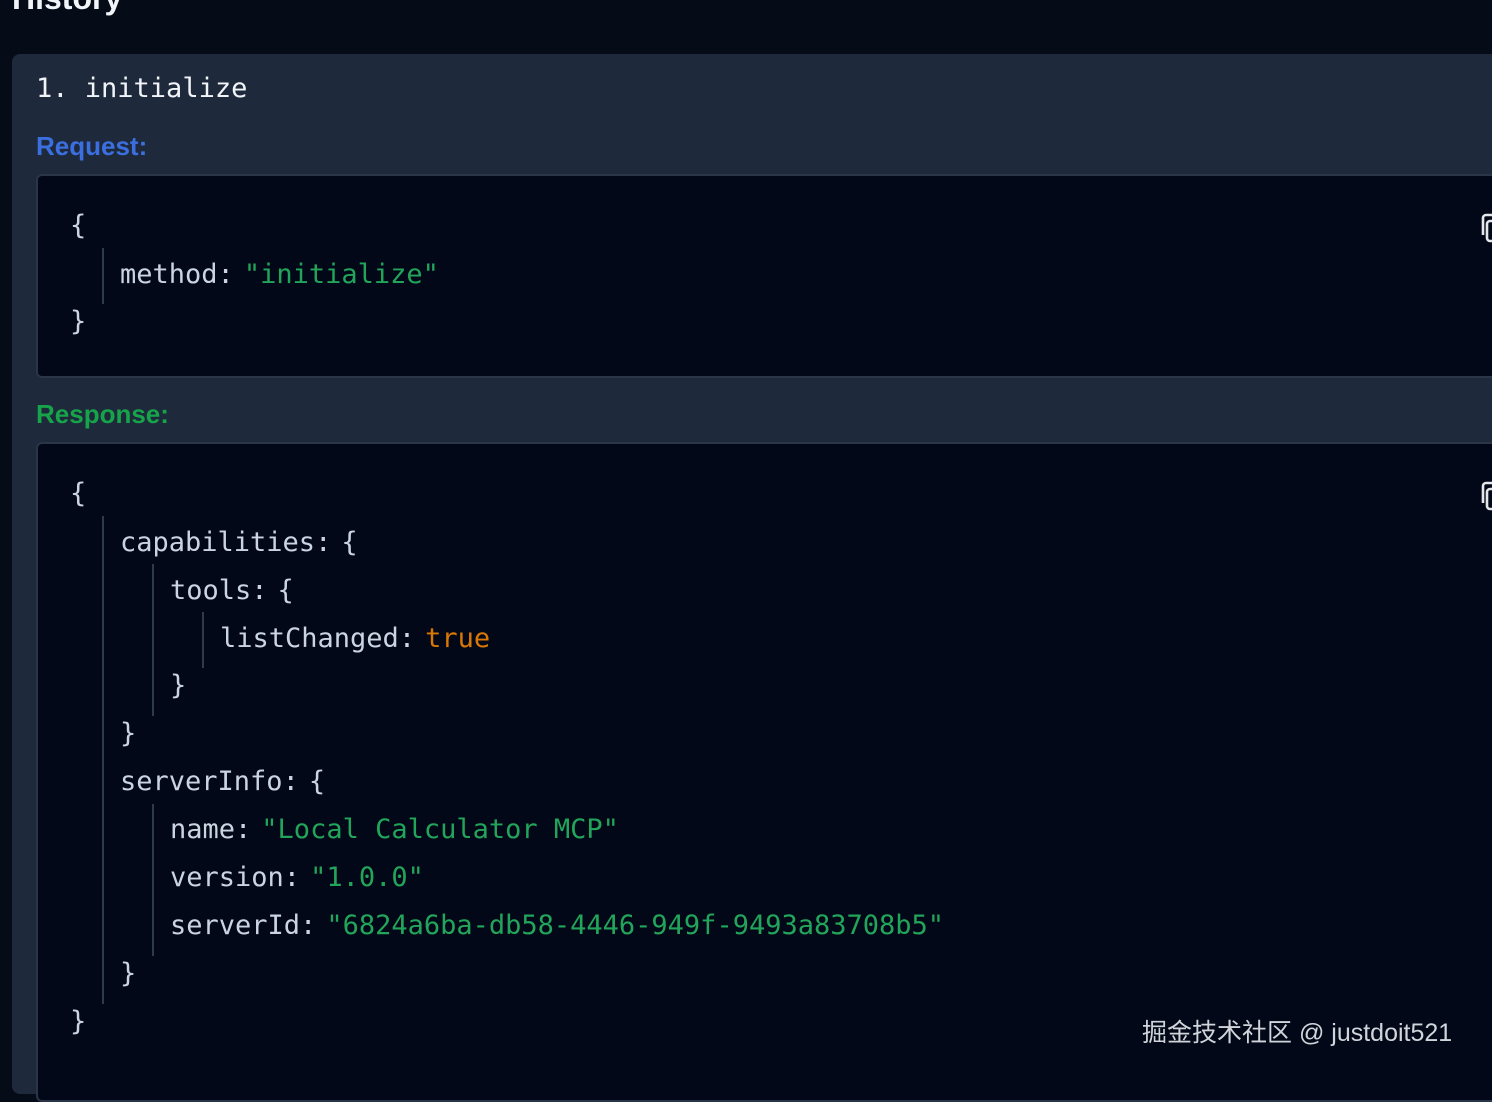 Image resolution: width=1492 pixels, height=1102 pixels. I want to click on serverInfo-close-brace: }, so click(128, 973).